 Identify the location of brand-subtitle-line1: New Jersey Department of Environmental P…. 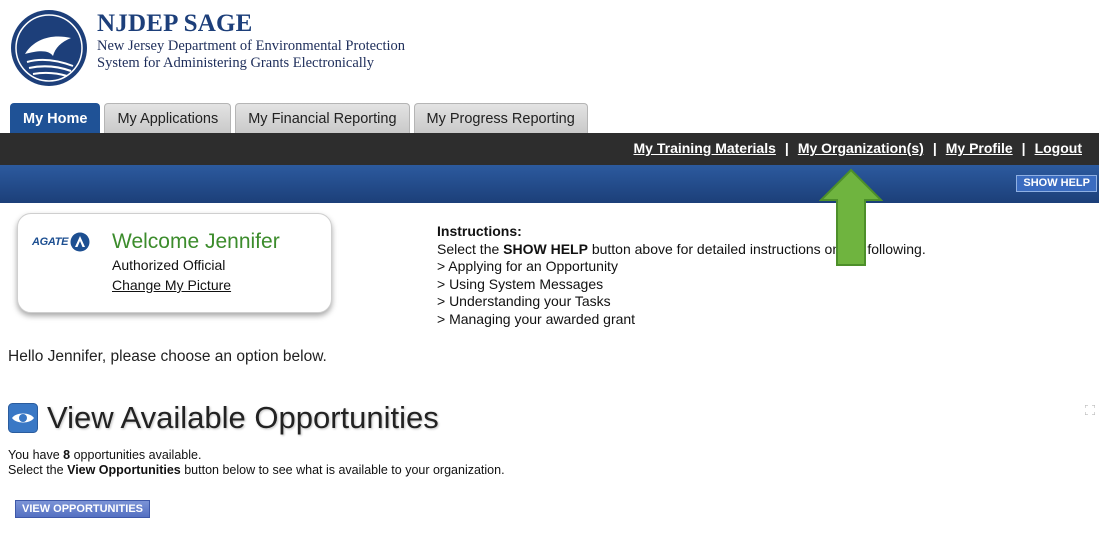
(251, 46).